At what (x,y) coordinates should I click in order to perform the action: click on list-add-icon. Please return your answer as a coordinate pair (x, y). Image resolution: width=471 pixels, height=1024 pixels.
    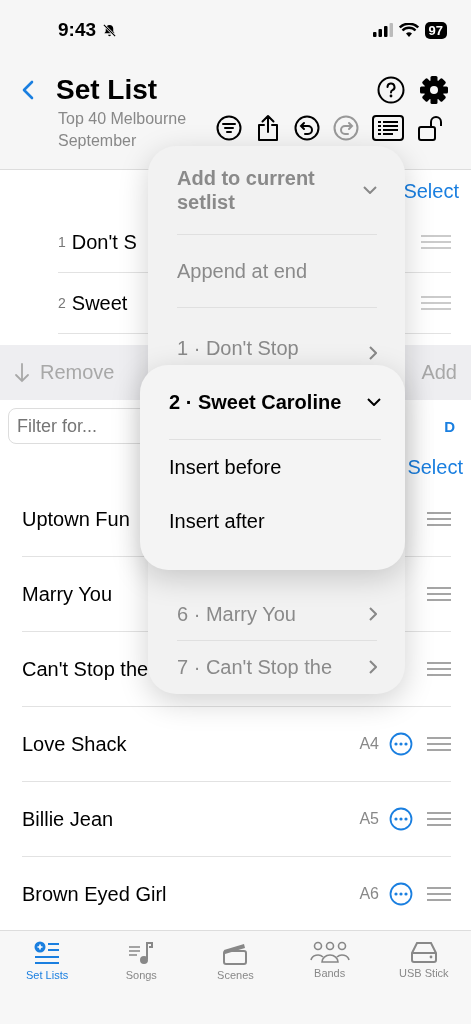
    Looking at the image, I should click on (47, 953).